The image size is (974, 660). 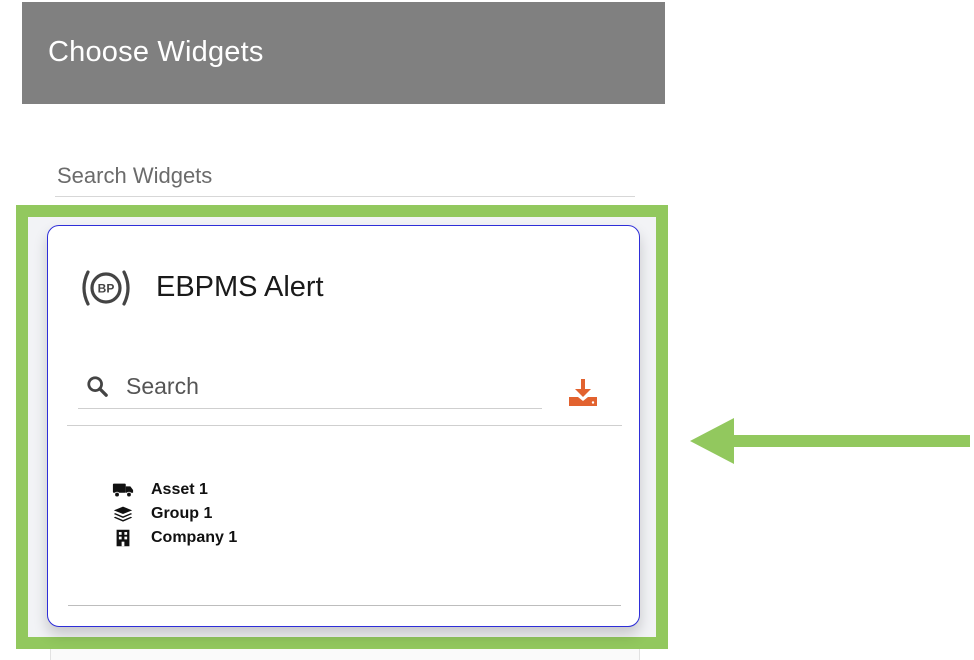 I want to click on brake-pad-bp-icon: BP, so click(x=106, y=288).